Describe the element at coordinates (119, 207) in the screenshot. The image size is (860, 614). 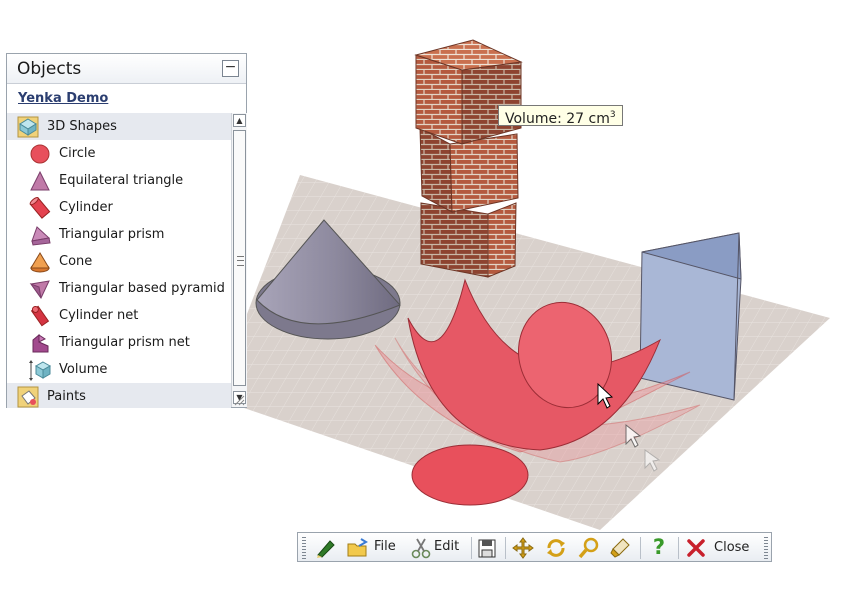
I see `list-item-cylinder: Cylinder` at that location.